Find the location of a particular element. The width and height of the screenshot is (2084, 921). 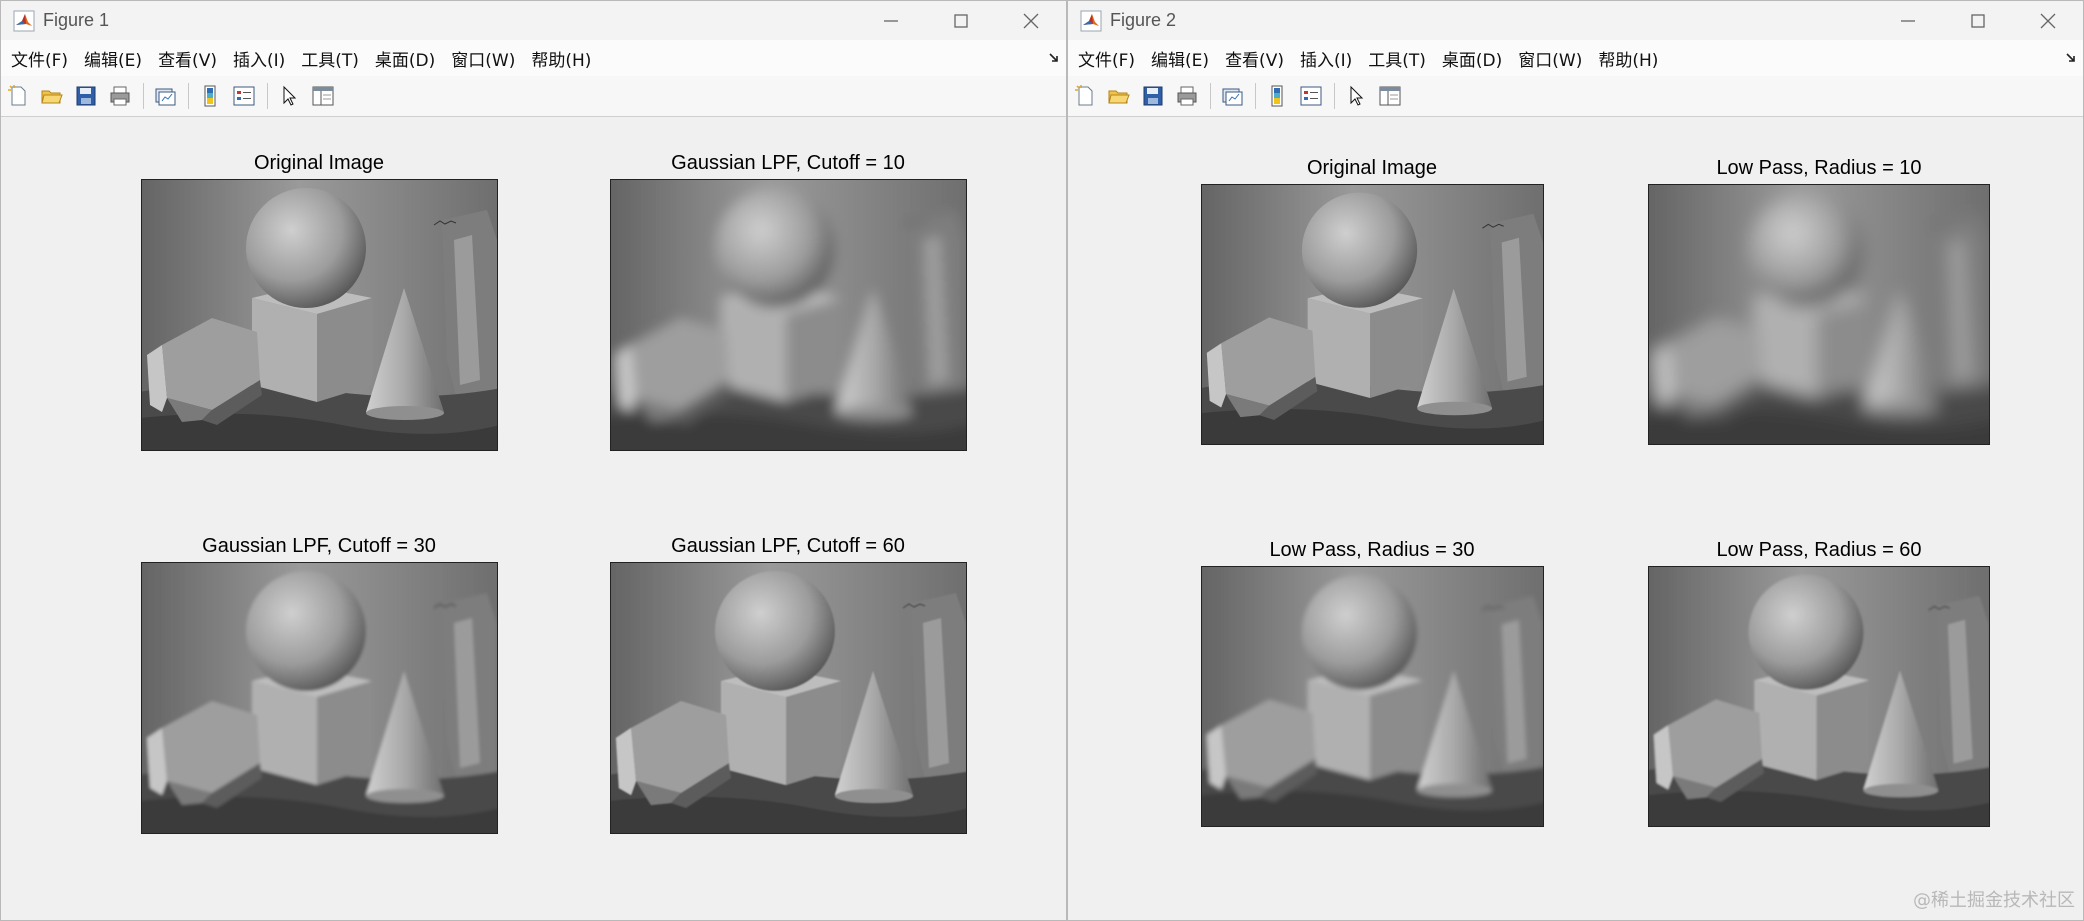

title-bar: Figure 1 is located at coordinates (533, 20).